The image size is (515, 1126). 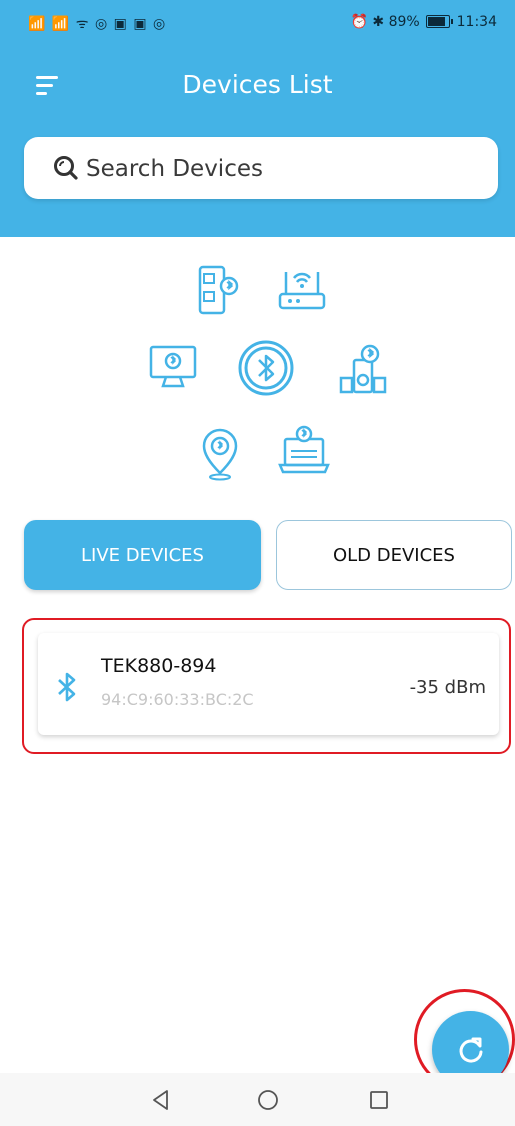 I want to click on device-rssi: -35 dBm, so click(x=447, y=687).